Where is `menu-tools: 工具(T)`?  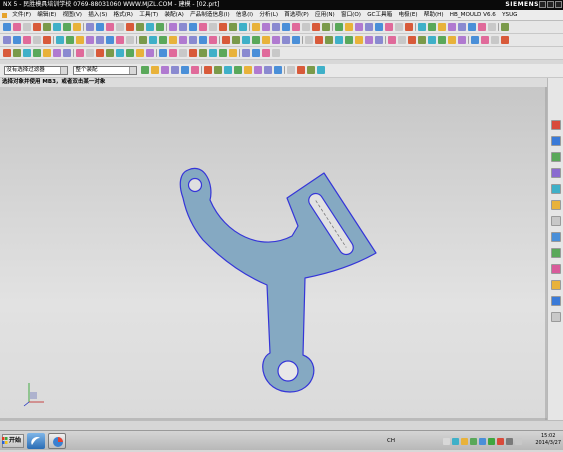
menu-tools: 工具(T) is located at coordinates (148, 15).